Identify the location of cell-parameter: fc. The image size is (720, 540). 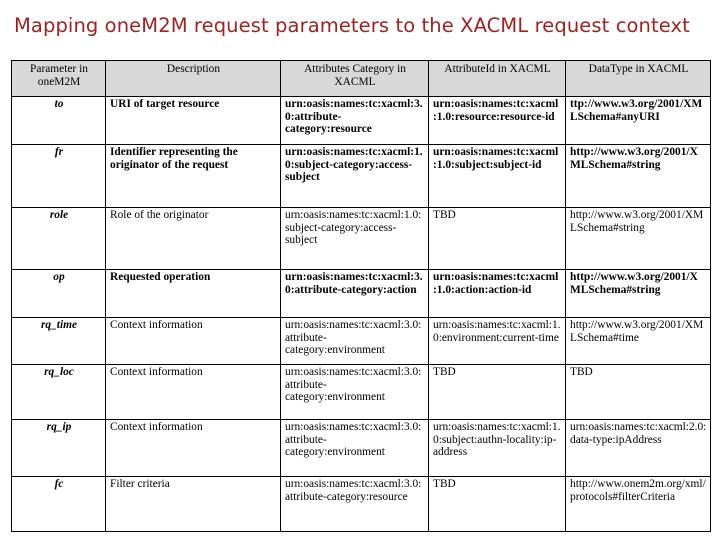
(58, 504).